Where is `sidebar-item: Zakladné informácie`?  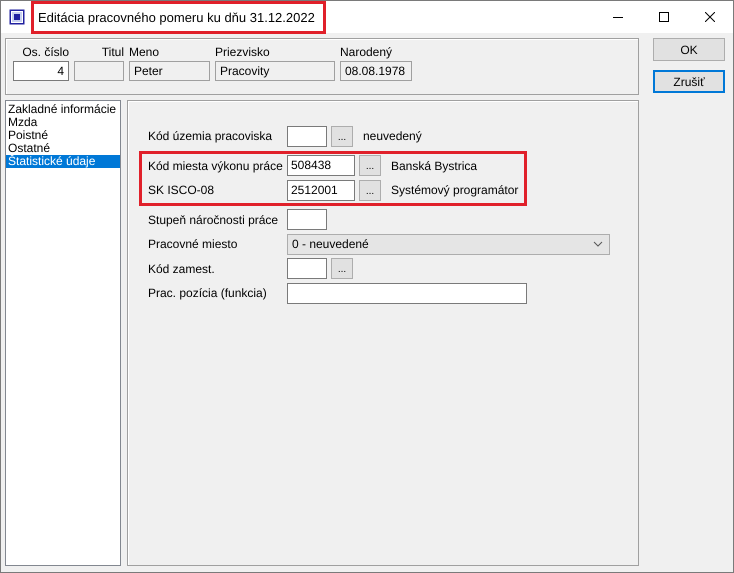
sidebar-item: Zakladné informácie is located at coordinates (63, 109).